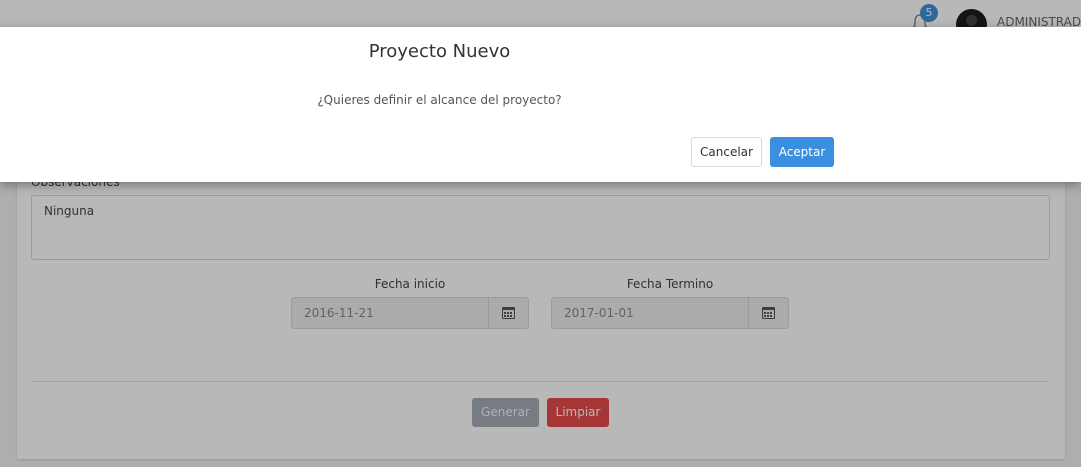 The height and width of the screenshot is (467, 1081). What do you see at coordinates (726, 152) in the screenshot?
I see `cancel-button: Cancelar` at bounding box center [726, 152].